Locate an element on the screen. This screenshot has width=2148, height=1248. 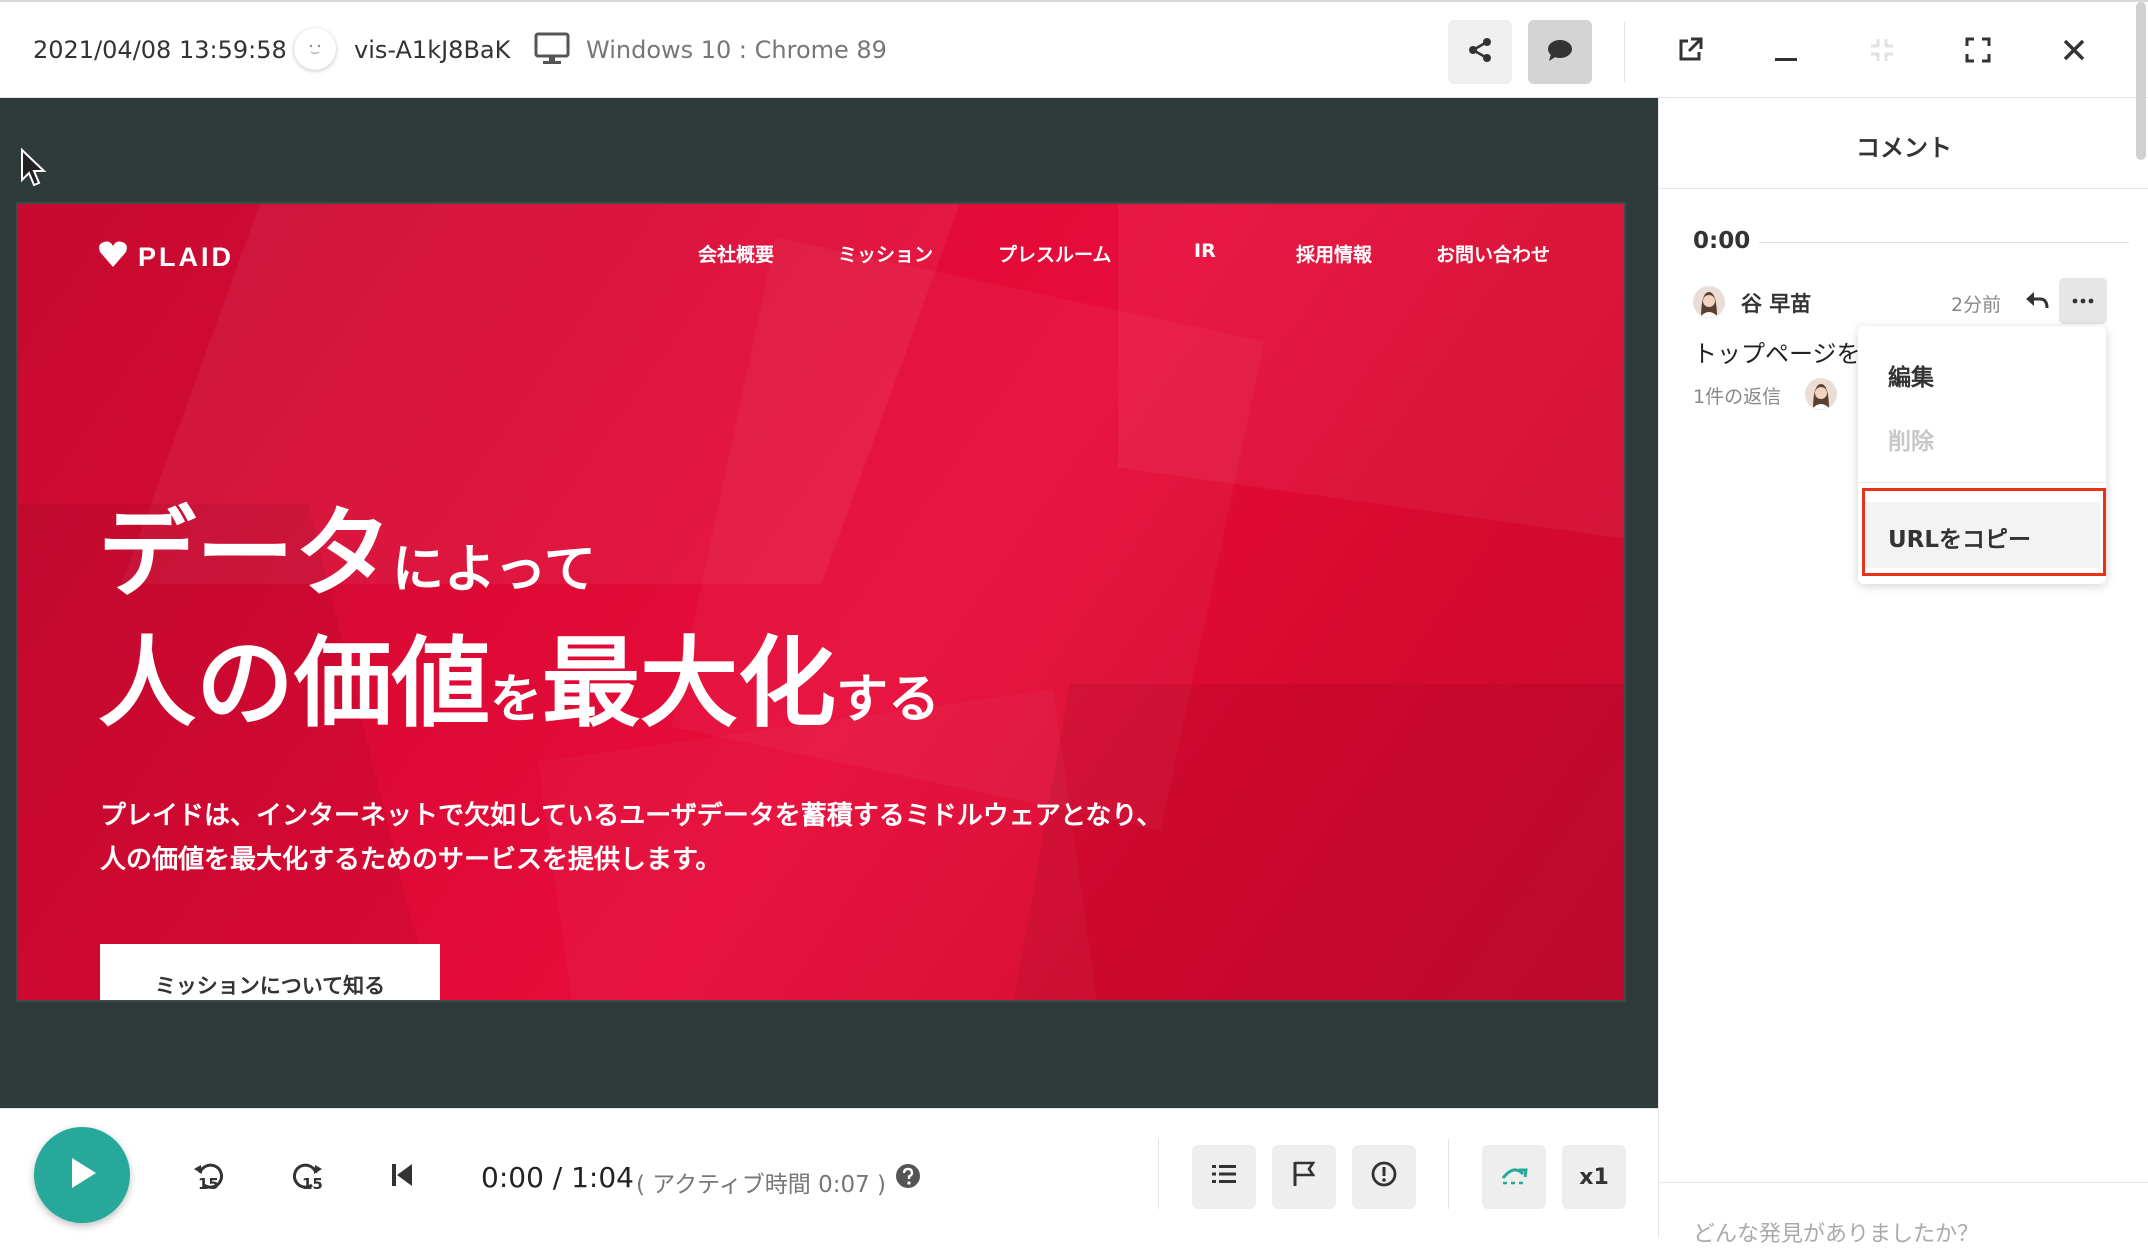
skip-inactive-icon is located at coordinates (1514, 1177).